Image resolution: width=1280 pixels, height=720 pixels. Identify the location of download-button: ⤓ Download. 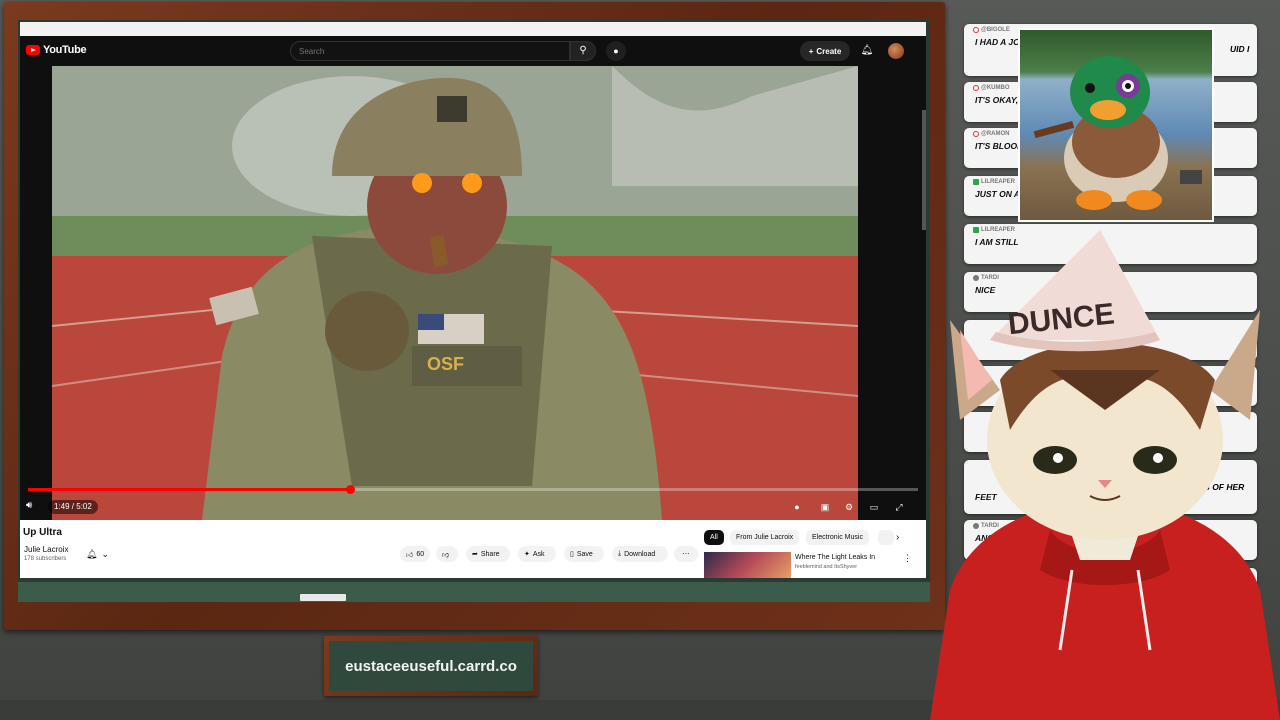
(640, 554).